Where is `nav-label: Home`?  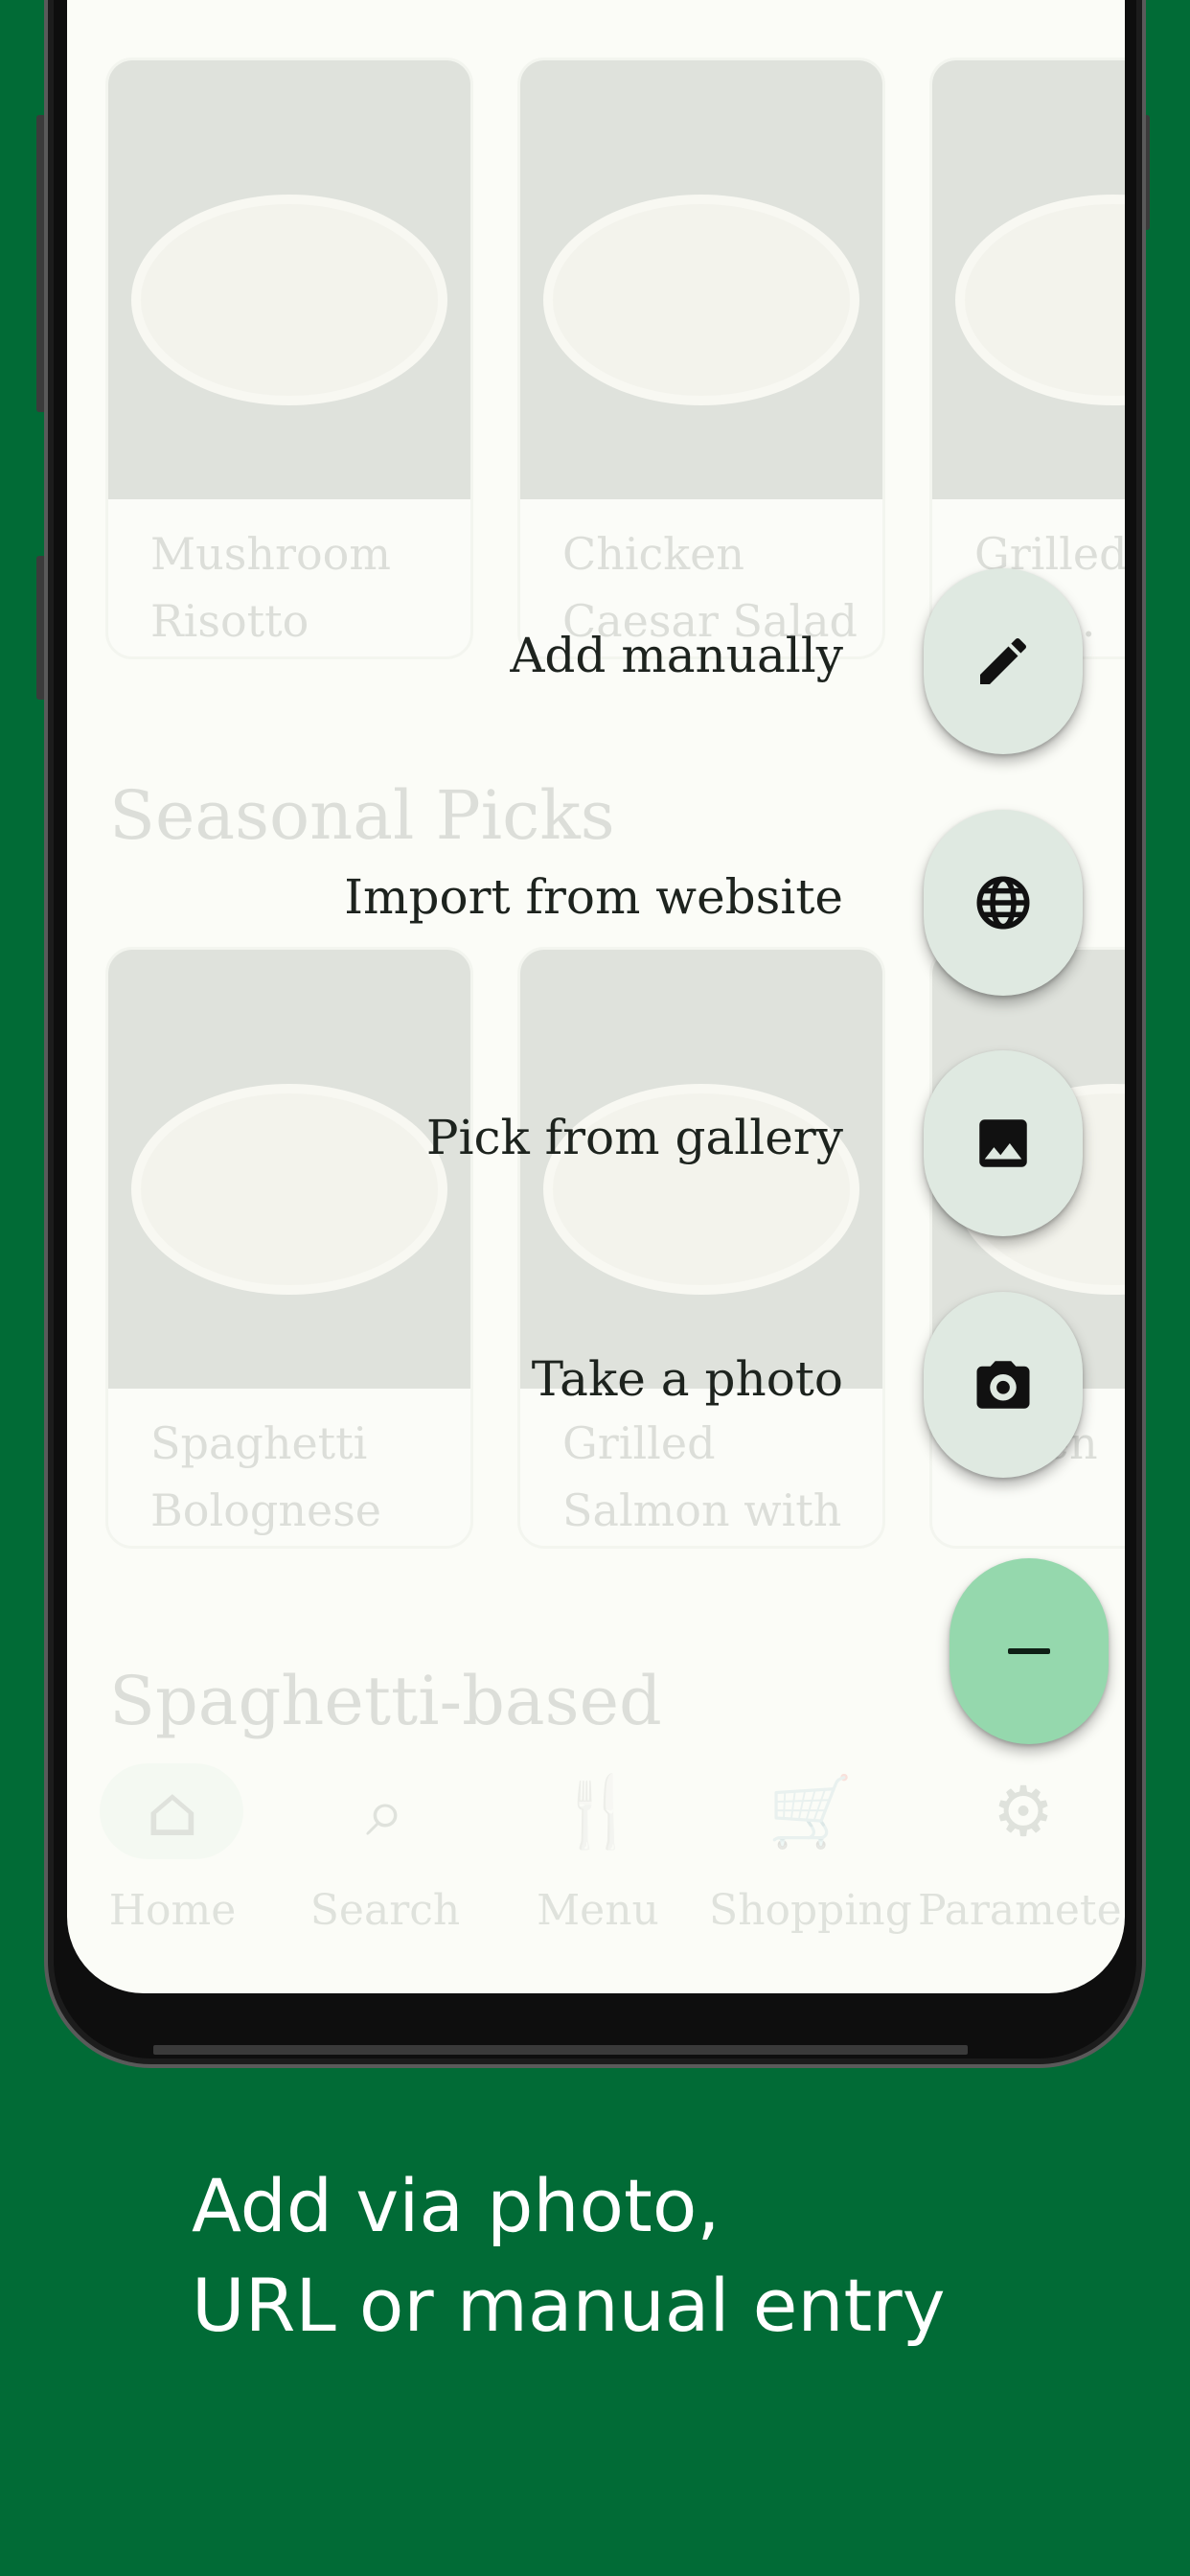 nav-label: Home is located at coordinates (172, 1910).